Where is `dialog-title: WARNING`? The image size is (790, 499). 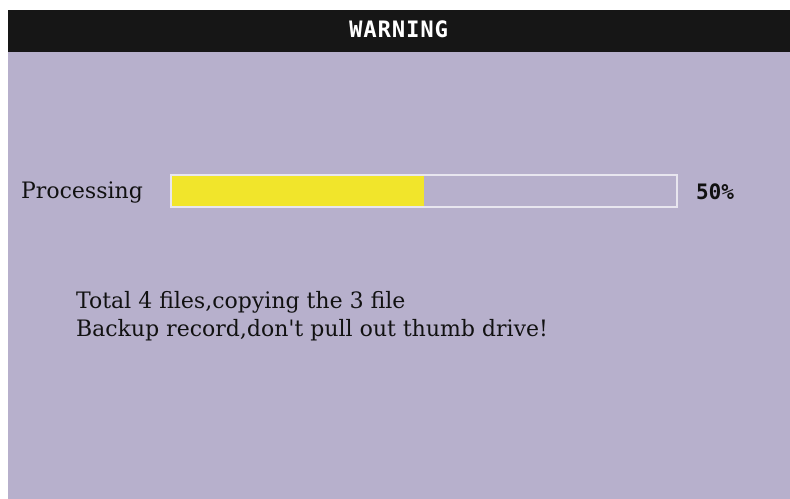 dialog-title: WARNING is located at coordinates (399, 31).